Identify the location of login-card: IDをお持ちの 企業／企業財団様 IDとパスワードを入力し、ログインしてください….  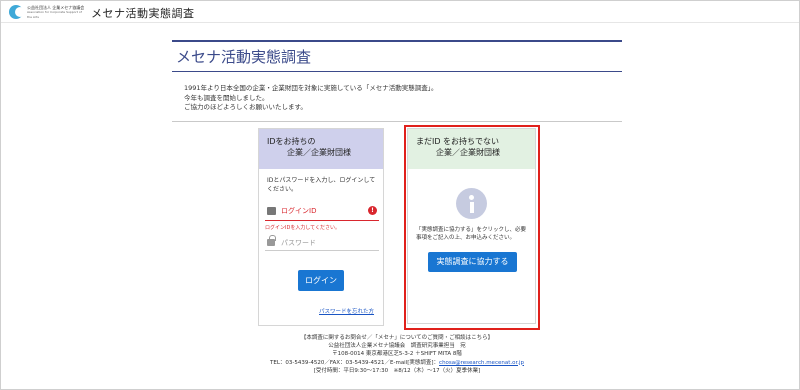
(321, 227).